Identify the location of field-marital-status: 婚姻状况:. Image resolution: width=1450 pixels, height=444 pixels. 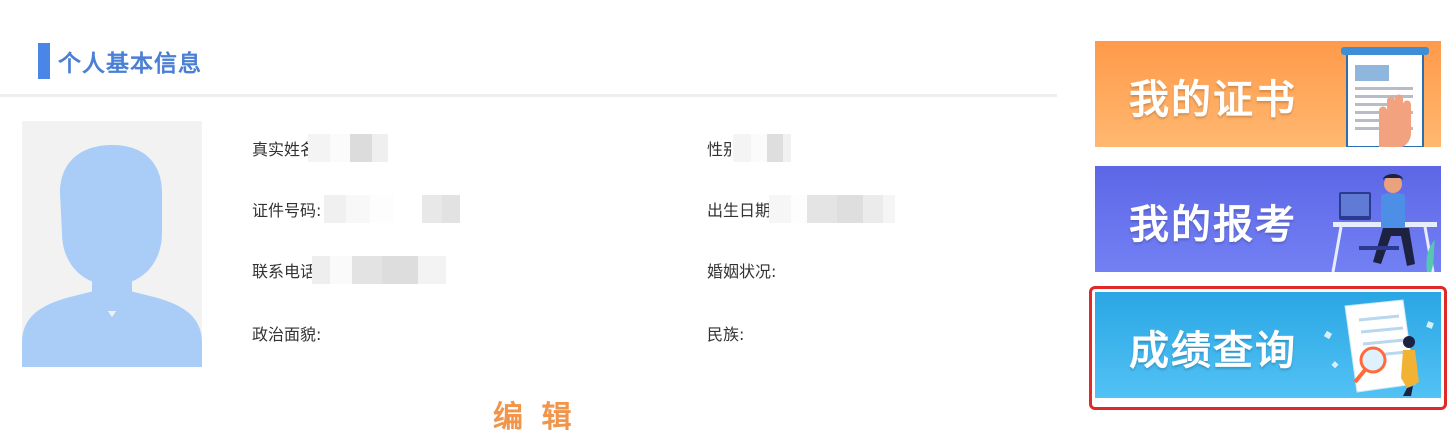
(741, 270).